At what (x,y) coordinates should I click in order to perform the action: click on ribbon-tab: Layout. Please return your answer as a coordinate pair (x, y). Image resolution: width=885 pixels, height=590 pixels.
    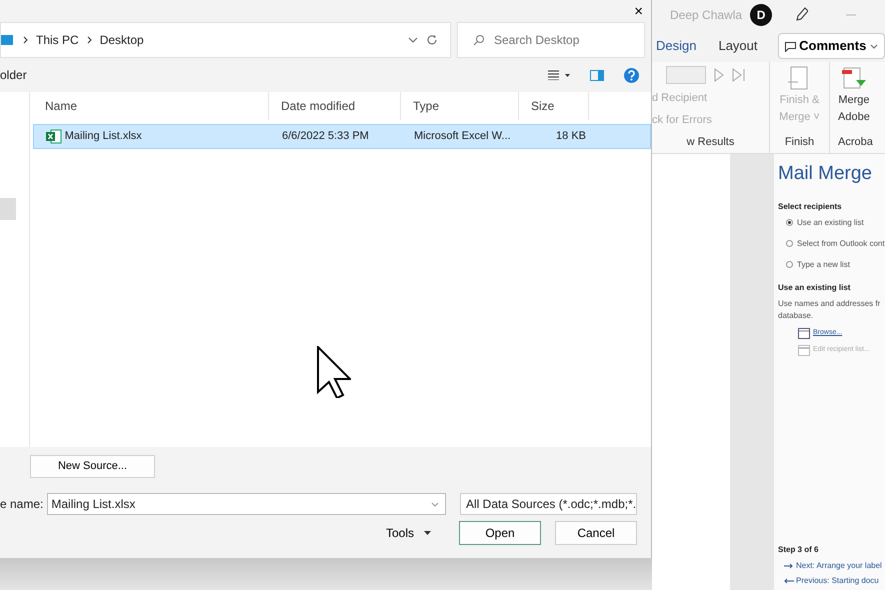
    Looking at the image, I should click on (738, 46).